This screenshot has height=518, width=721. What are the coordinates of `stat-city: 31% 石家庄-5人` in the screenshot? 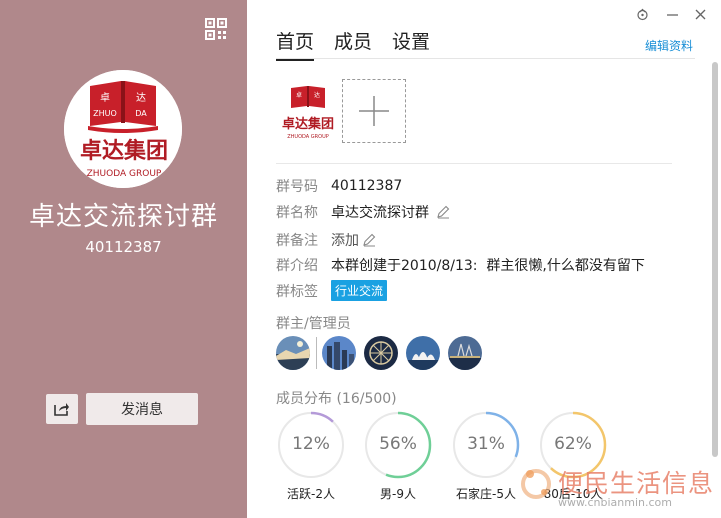 It's located at (486, 455).